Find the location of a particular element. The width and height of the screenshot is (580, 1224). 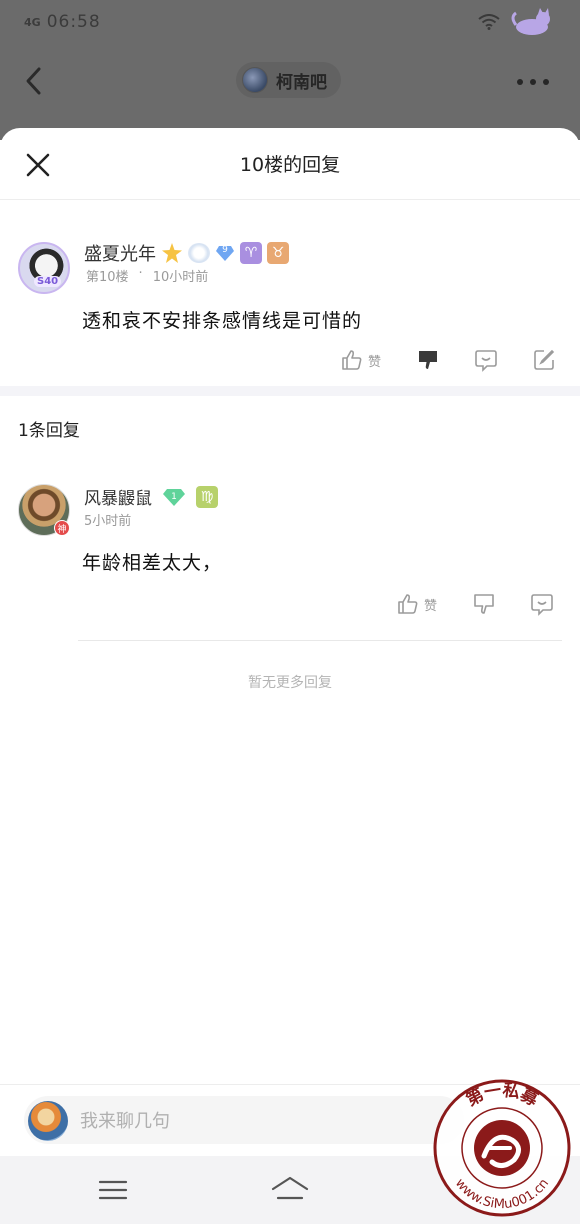

floor-number: 第10楼 is located at coordinates (107, 277).